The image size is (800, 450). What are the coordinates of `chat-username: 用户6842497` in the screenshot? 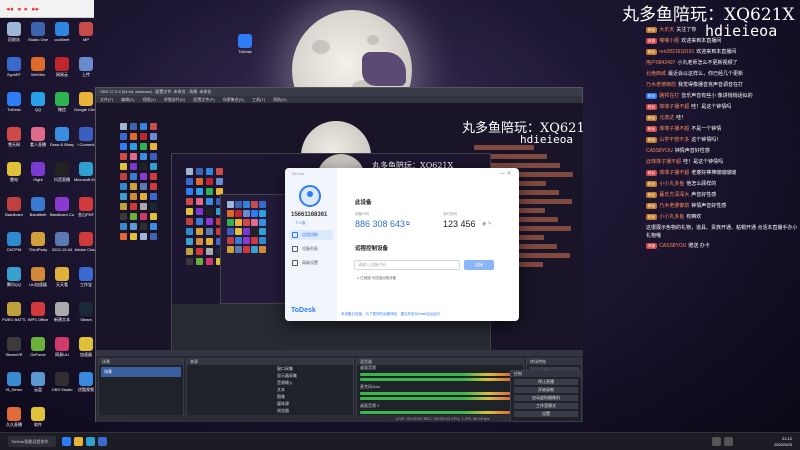 It's located at (660, 62).